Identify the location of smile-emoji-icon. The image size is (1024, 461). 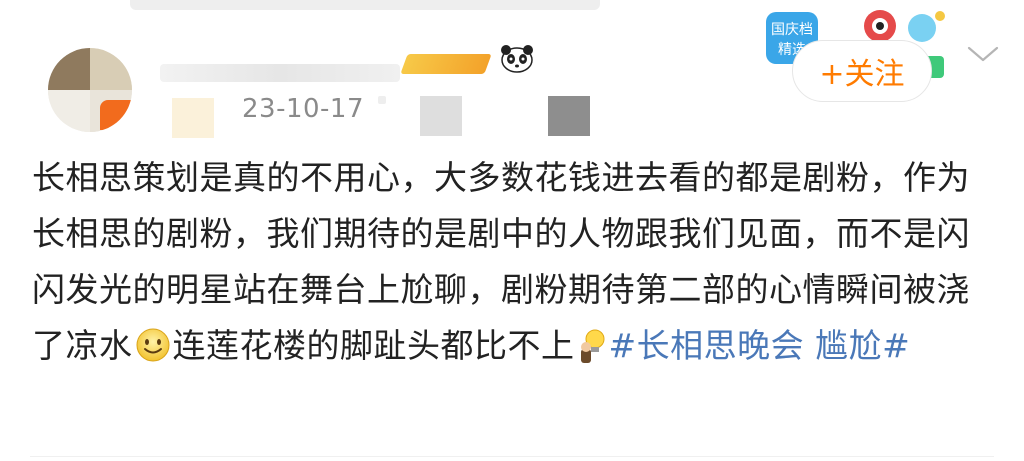
(152, 345).